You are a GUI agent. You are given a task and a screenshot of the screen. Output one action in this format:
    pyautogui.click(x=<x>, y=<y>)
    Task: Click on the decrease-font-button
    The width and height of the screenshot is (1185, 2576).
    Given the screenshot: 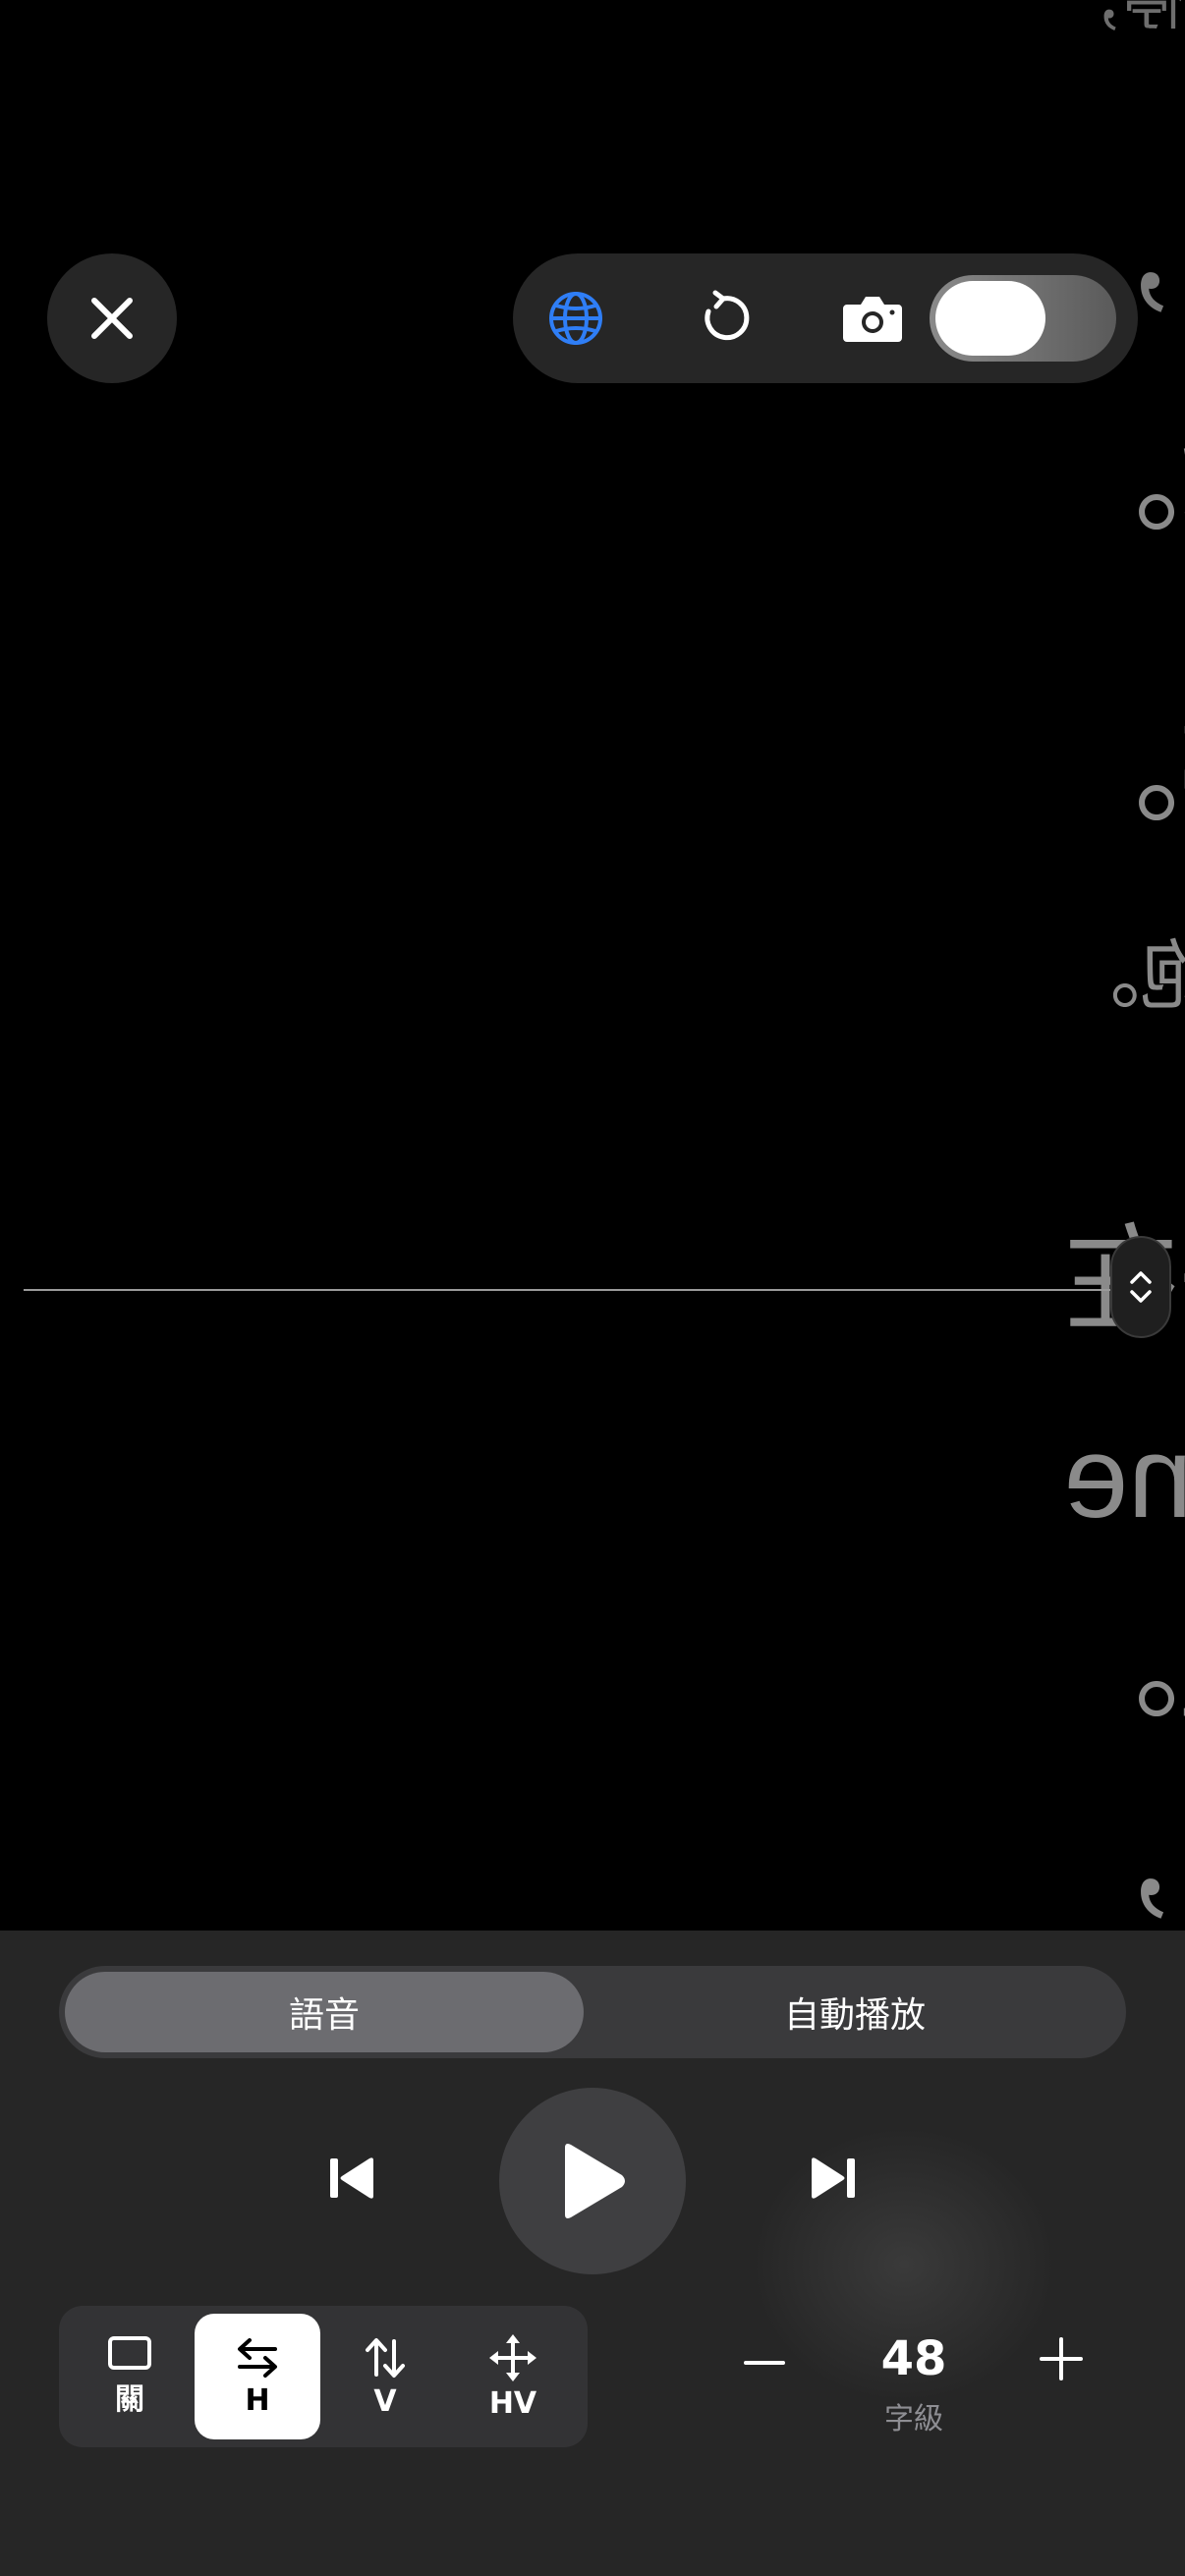 What is the action you would take?
    pyautogui.click(x=765, y=2362)
    